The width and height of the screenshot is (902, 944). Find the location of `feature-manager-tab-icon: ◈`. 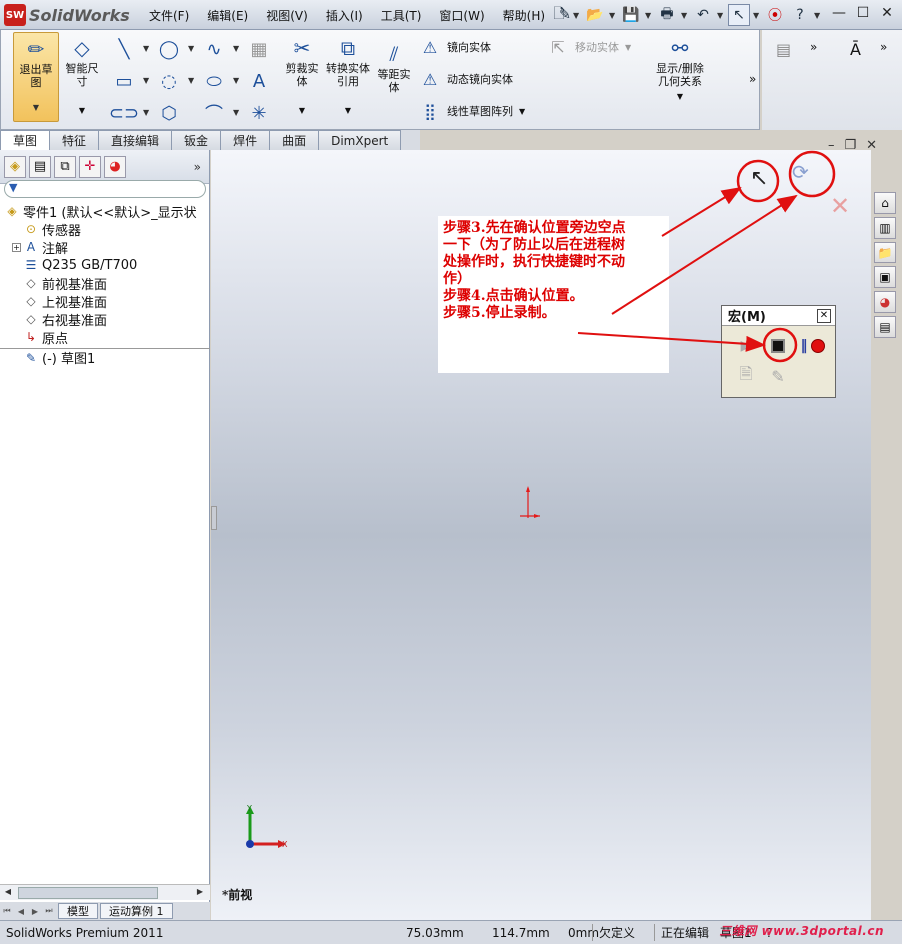

feature-manager-tab-icon: ◈ is located at coordinates (15, 166).